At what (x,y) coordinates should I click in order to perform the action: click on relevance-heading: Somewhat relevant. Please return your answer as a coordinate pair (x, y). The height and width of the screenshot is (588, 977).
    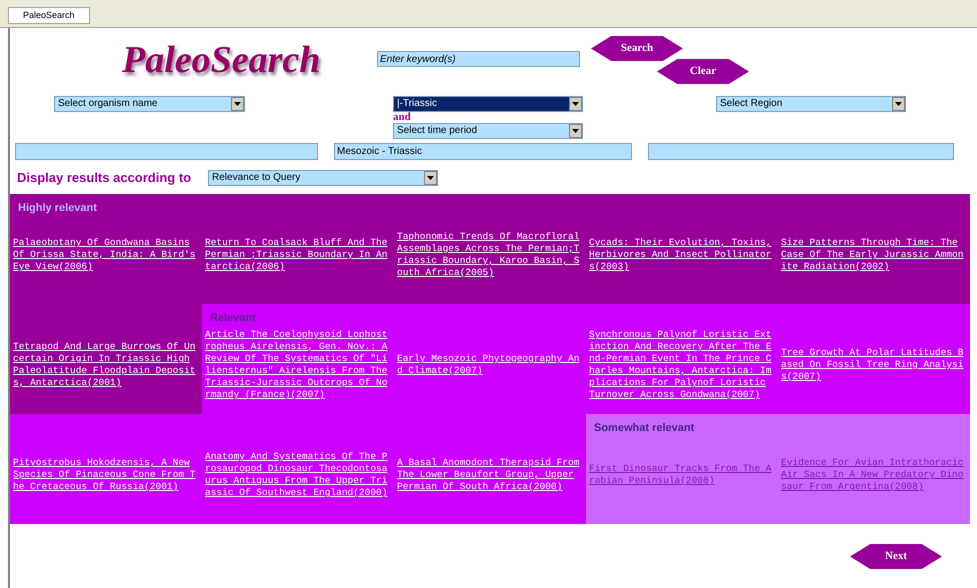
    Looking at the image, I should click on (643, 428).